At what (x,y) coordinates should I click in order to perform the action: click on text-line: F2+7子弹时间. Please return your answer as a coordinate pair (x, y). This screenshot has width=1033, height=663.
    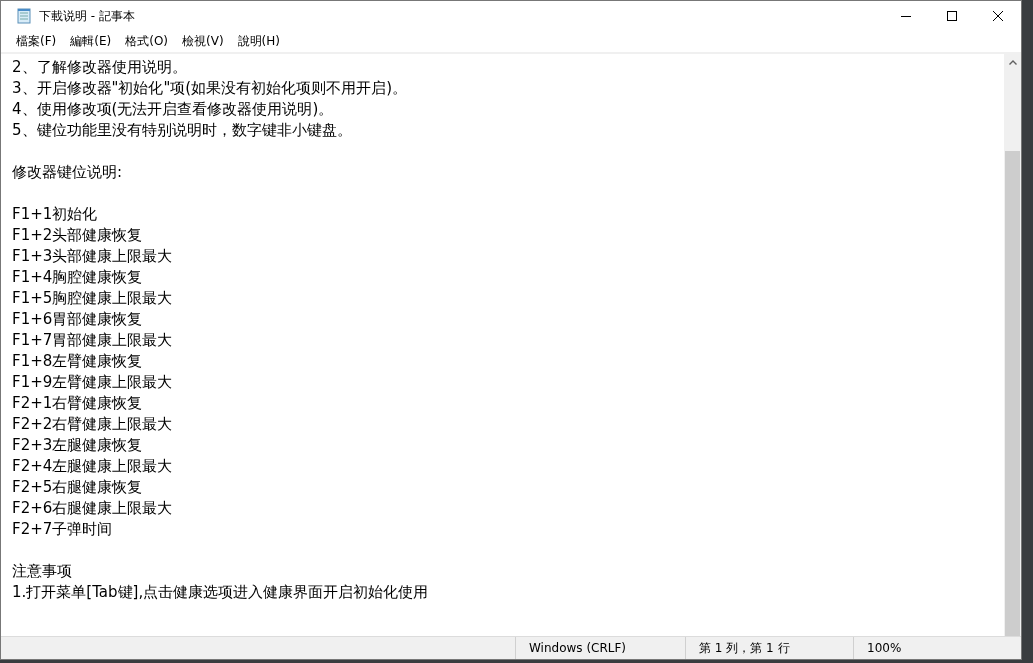
    Looking at the image, I should click on (63, 529).